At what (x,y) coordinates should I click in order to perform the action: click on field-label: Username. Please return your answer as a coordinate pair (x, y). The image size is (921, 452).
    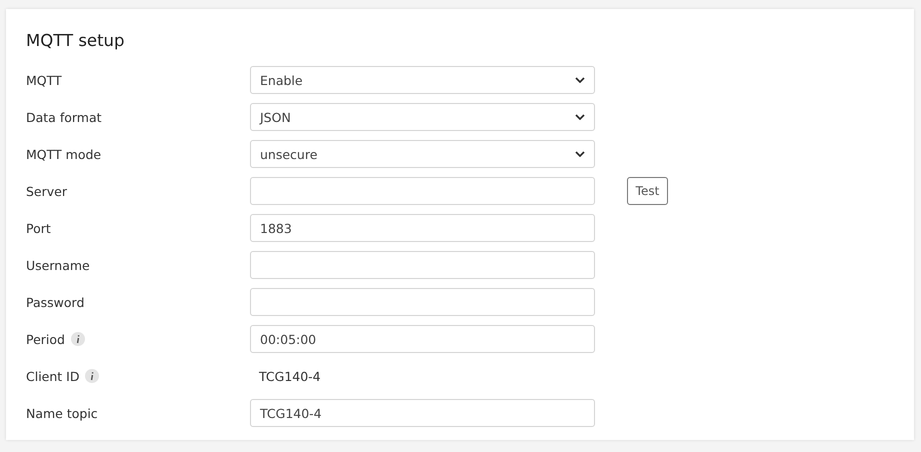
    Looking at the image, I should click on (58, 265).